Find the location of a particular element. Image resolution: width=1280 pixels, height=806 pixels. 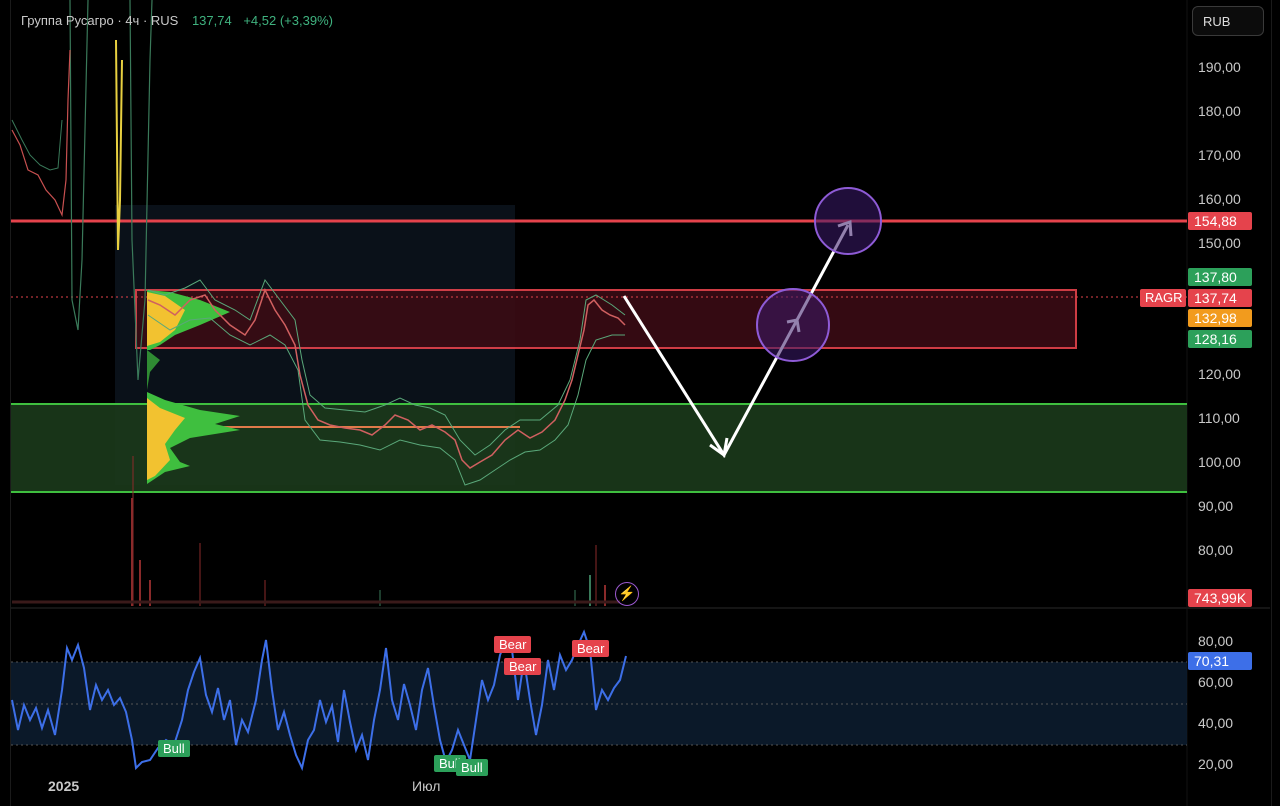

header-change: +4,52 (+3,39%) is located at coordinates (288, 20).